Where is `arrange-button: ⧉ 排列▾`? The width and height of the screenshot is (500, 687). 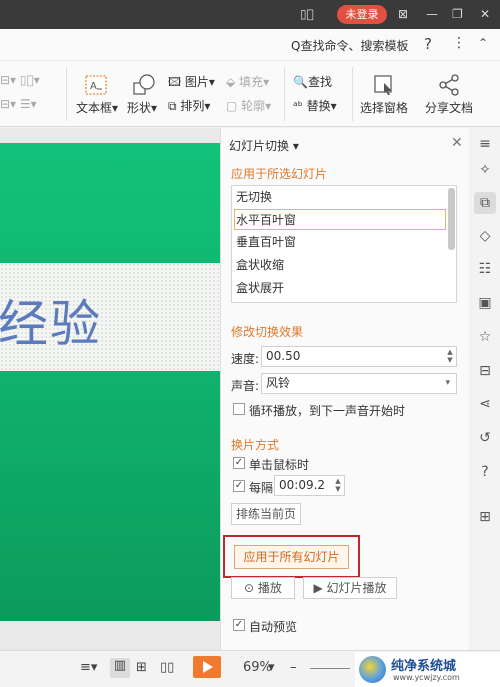
arrange-button: ⧉ 排列▾ is located at coordinates (189, 105).